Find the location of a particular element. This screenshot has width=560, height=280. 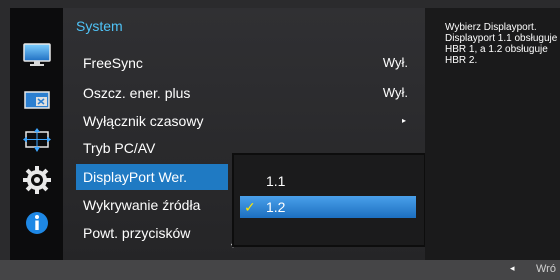

menu-item-eco-saving-plus: Oszcz. ener. plus Wył. is located at coordinates (247, 93).